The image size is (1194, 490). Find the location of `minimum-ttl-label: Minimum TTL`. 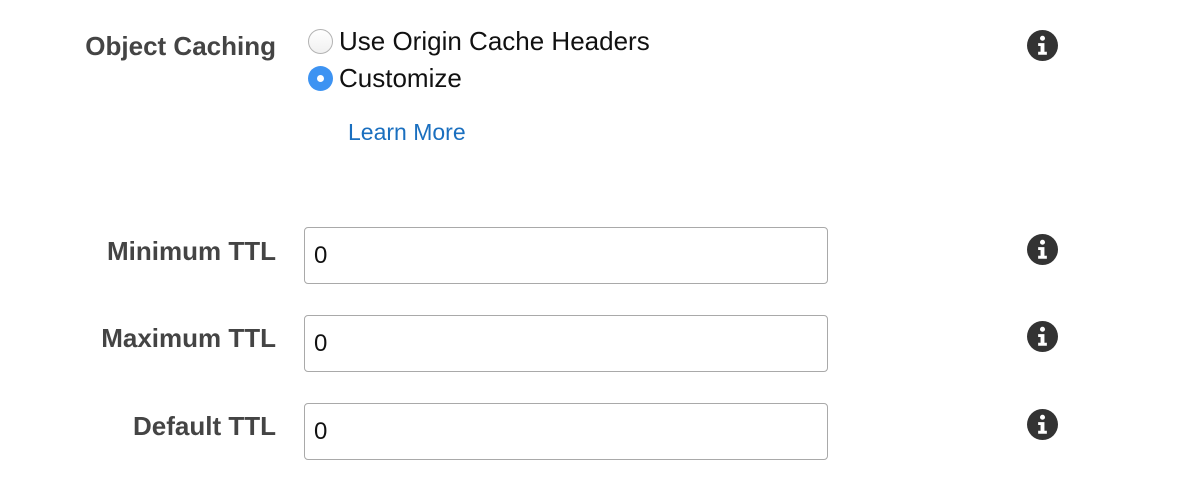

minimum-ttl-label: Minimum TTL is located at coordinates (191, 251).